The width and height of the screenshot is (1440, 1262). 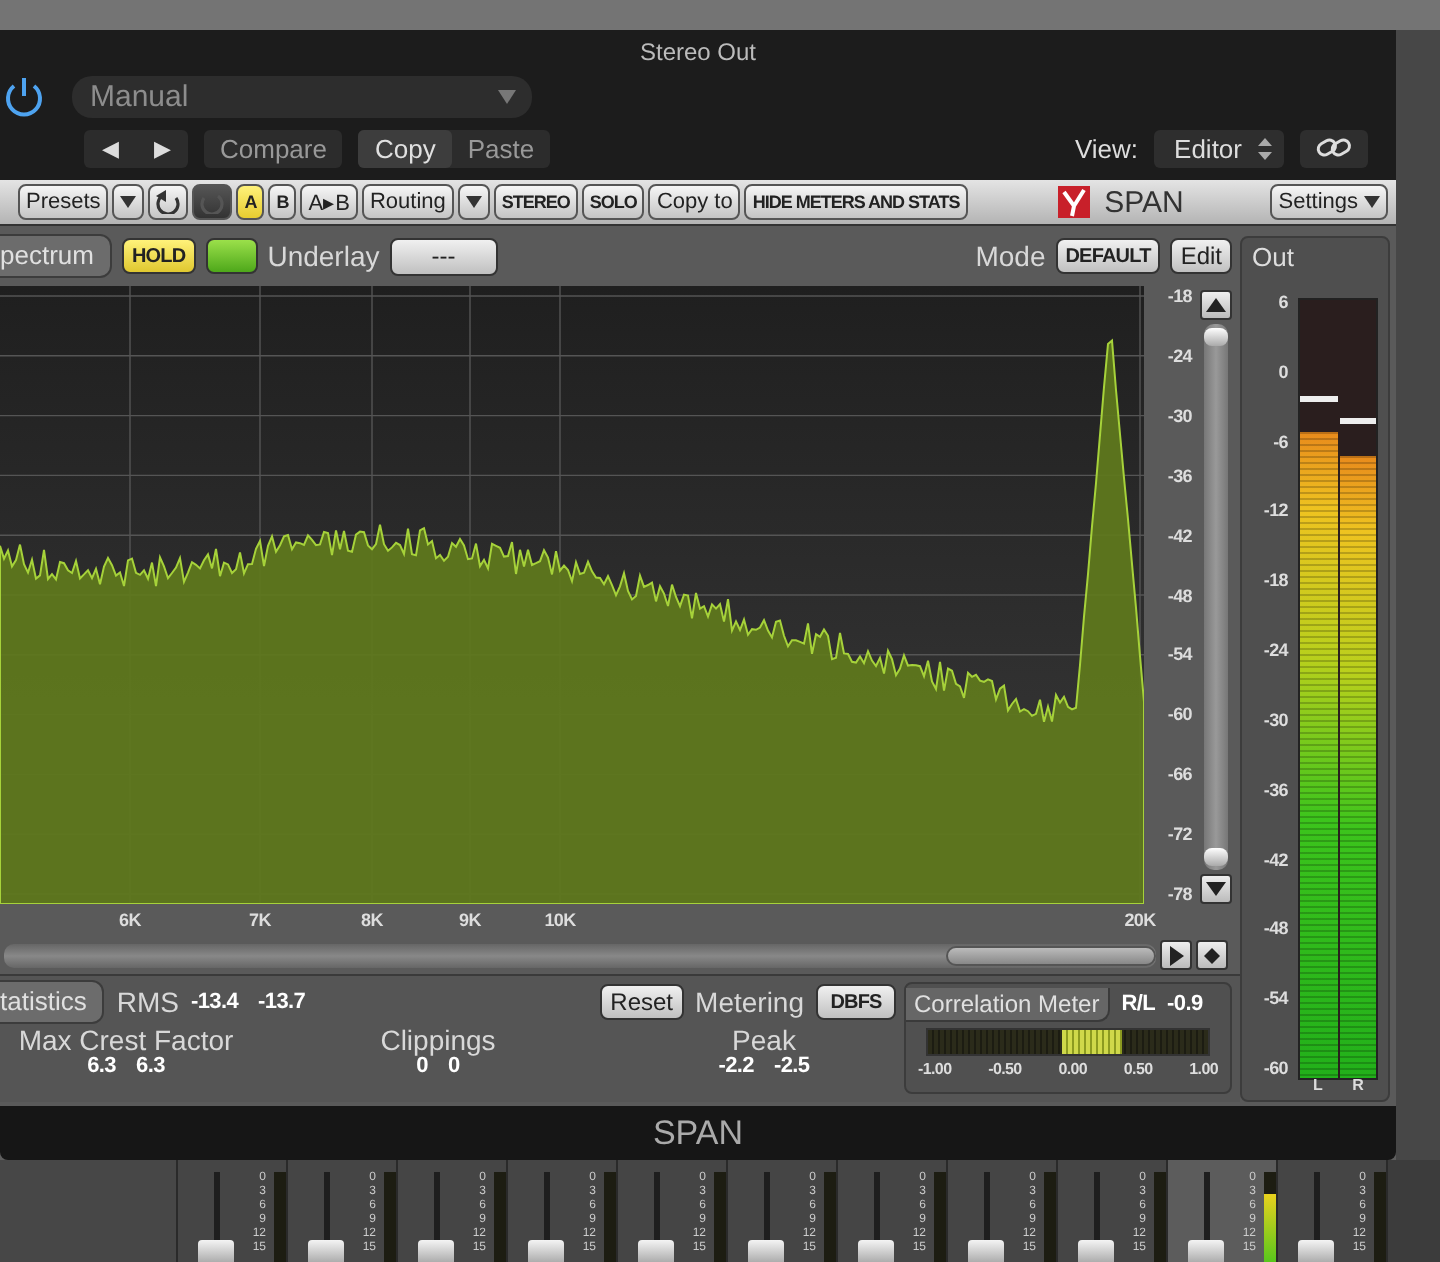 What do you see at coordinates (1144, 202) in the screenshot?
I see `brand-name: SPAN` at bounding box center [1144, 202].